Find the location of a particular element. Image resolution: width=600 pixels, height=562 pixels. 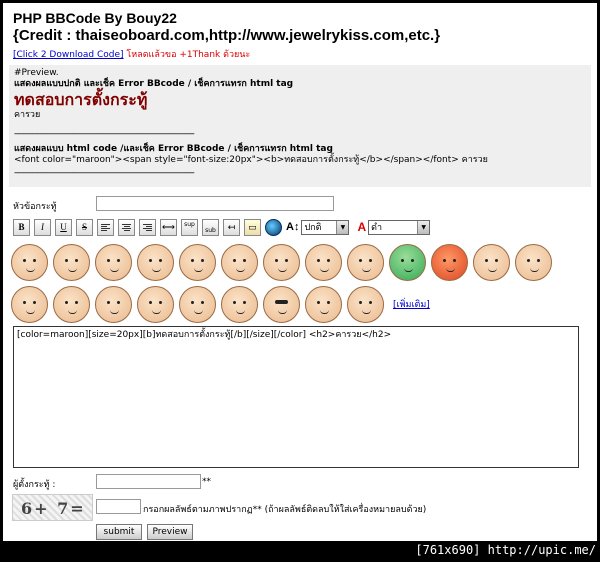

indent-button: ↤ is located at coordinates (231, 227).